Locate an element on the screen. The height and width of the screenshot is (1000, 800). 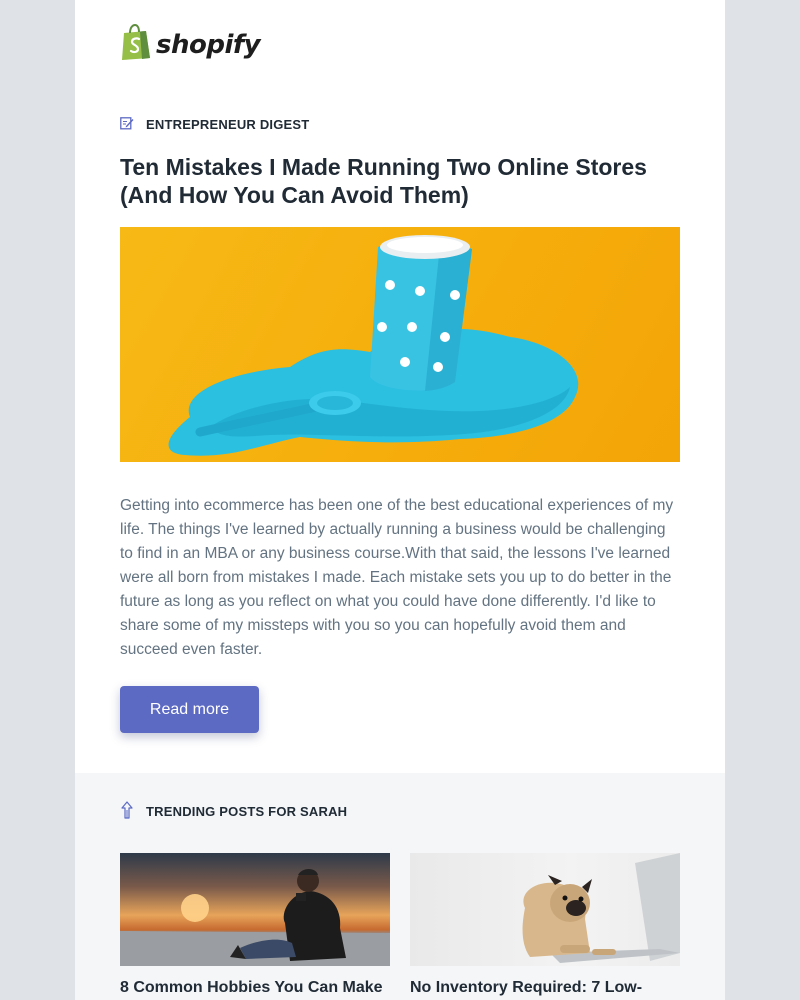
digest-section-label: ENTREPRENEUR DIGEST is located at coordinates (214, 124).